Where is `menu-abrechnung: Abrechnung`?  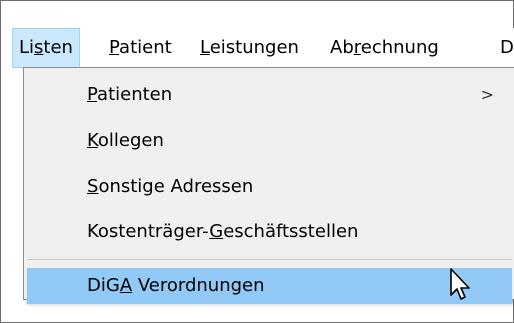 menu-abrechnung: Abrechnung is located at coordinates (384, 48).